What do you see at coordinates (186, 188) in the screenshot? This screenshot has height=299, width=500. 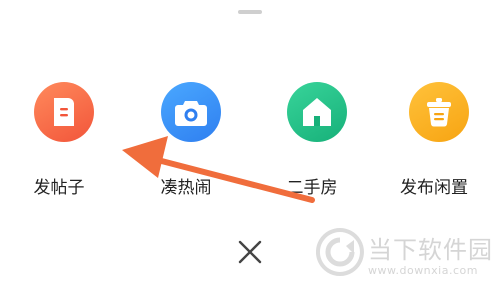 I see `join-fun-label: 凑热闹` at bounding box center [186, 188].